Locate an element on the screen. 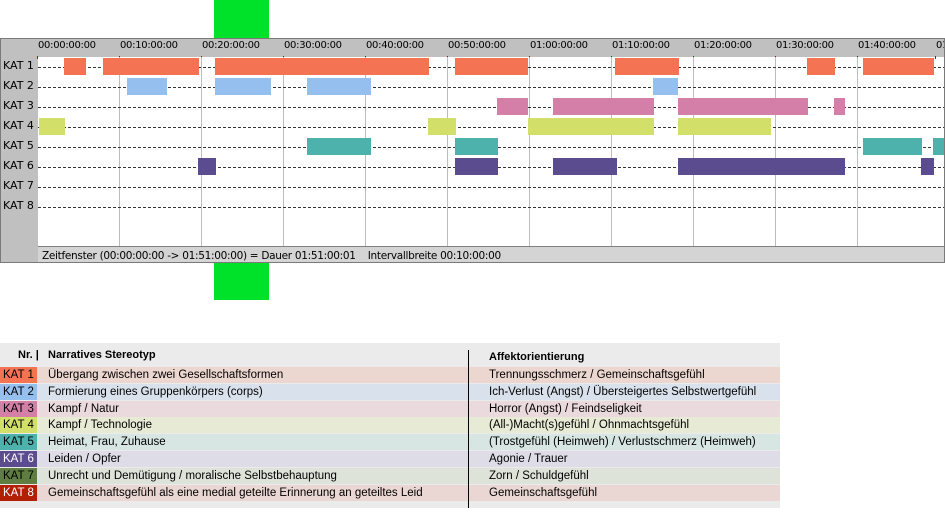  category-label: KAT 3 is located at coordinates (18, 105).